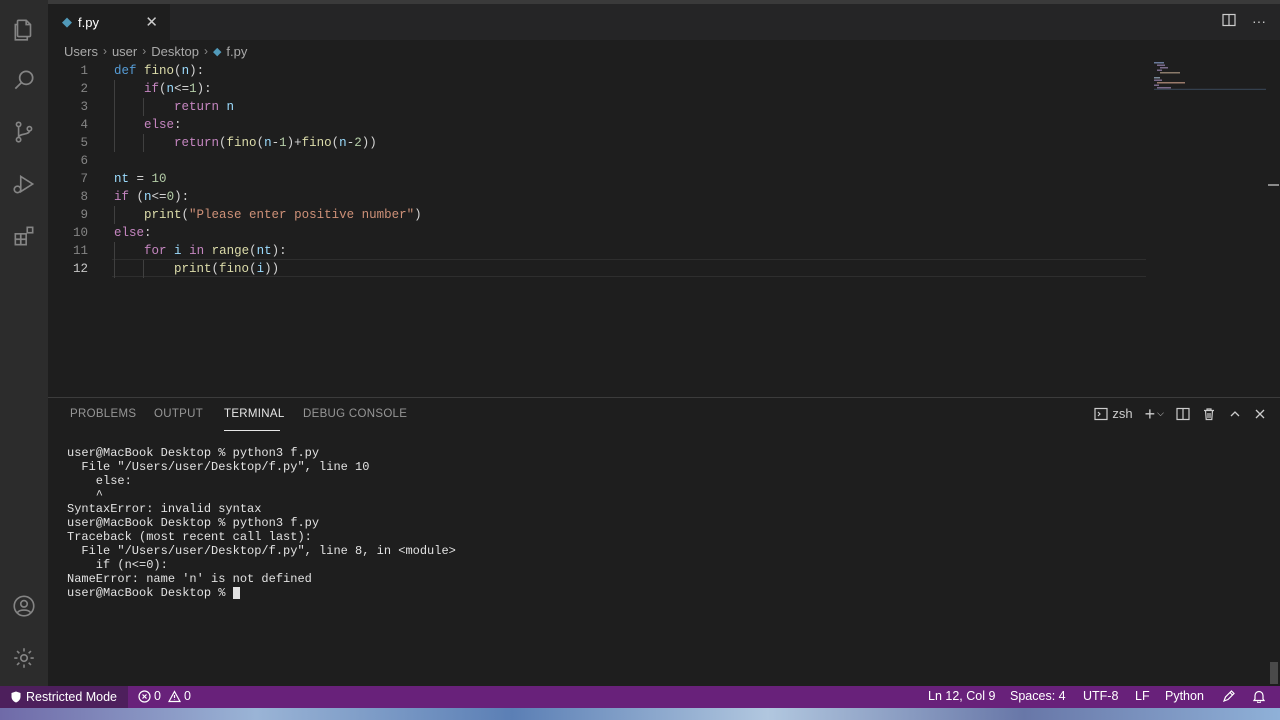 This screenshot has height=720, width=1280. I want to click on terminal-line: ^, so click(85, 495).